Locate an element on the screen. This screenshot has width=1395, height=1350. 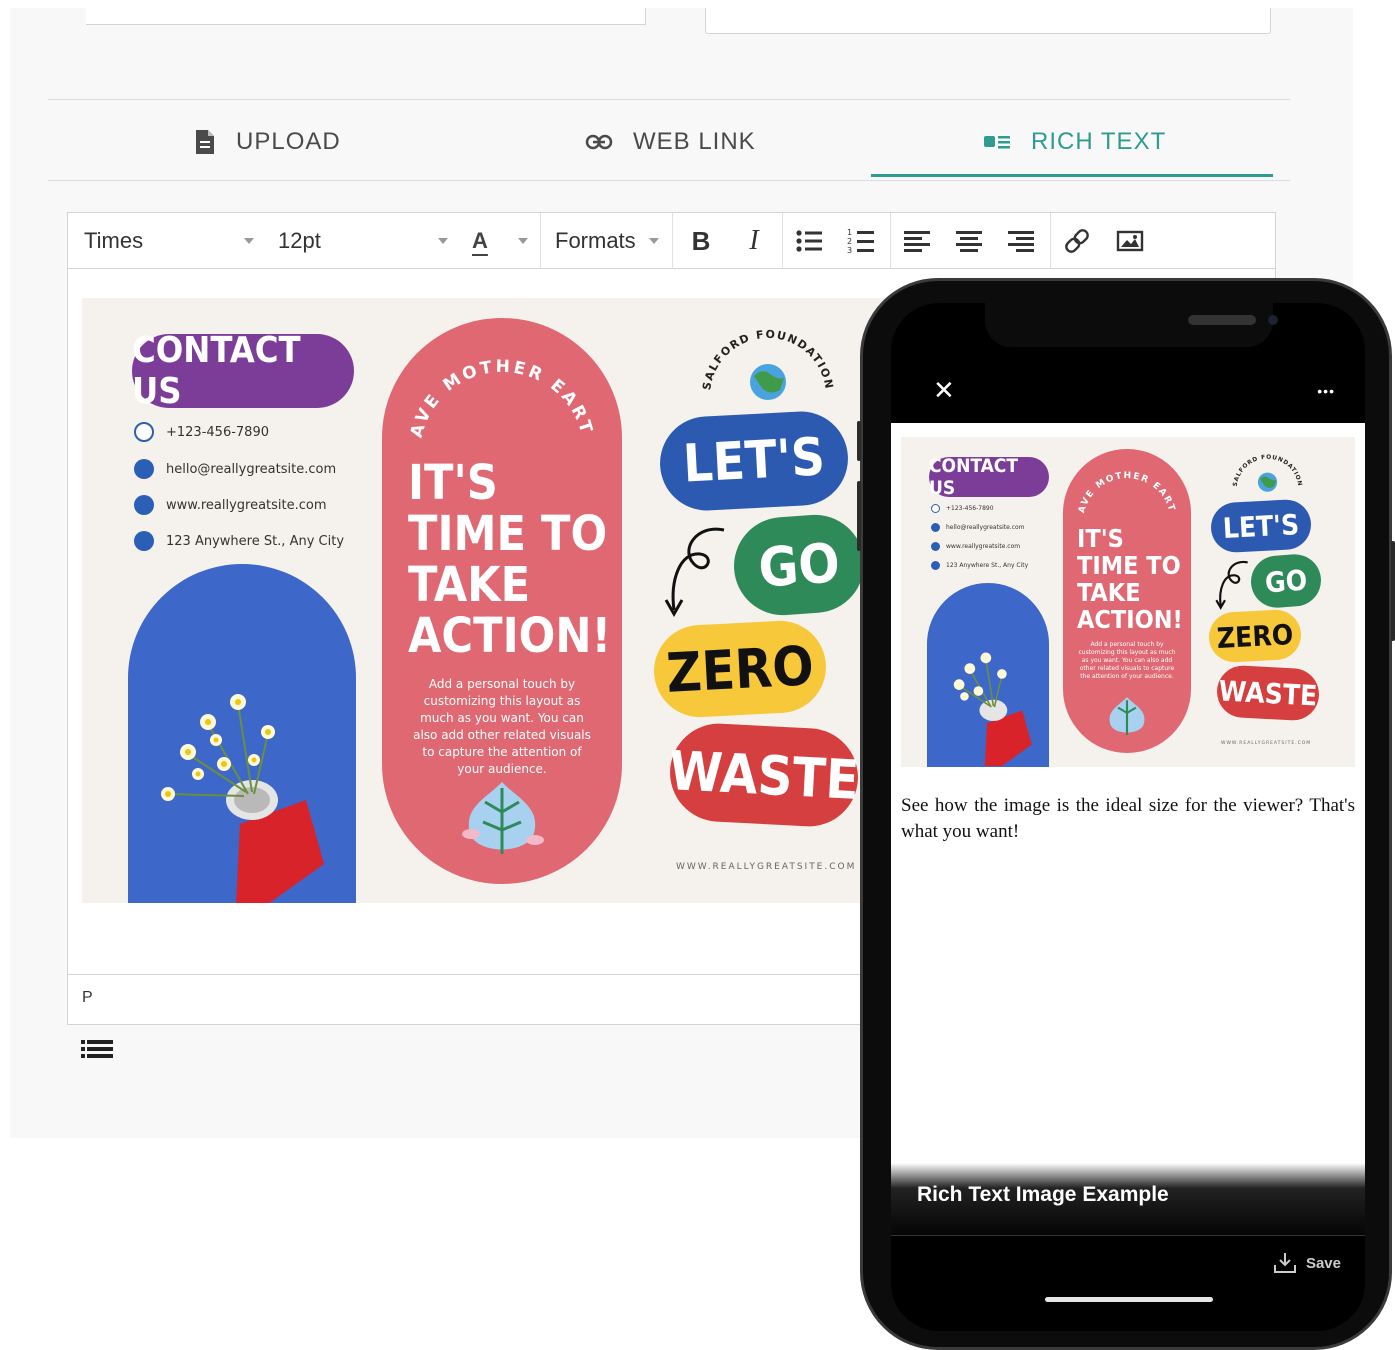
insert-image-icon is located at coordinates (1130, 241).